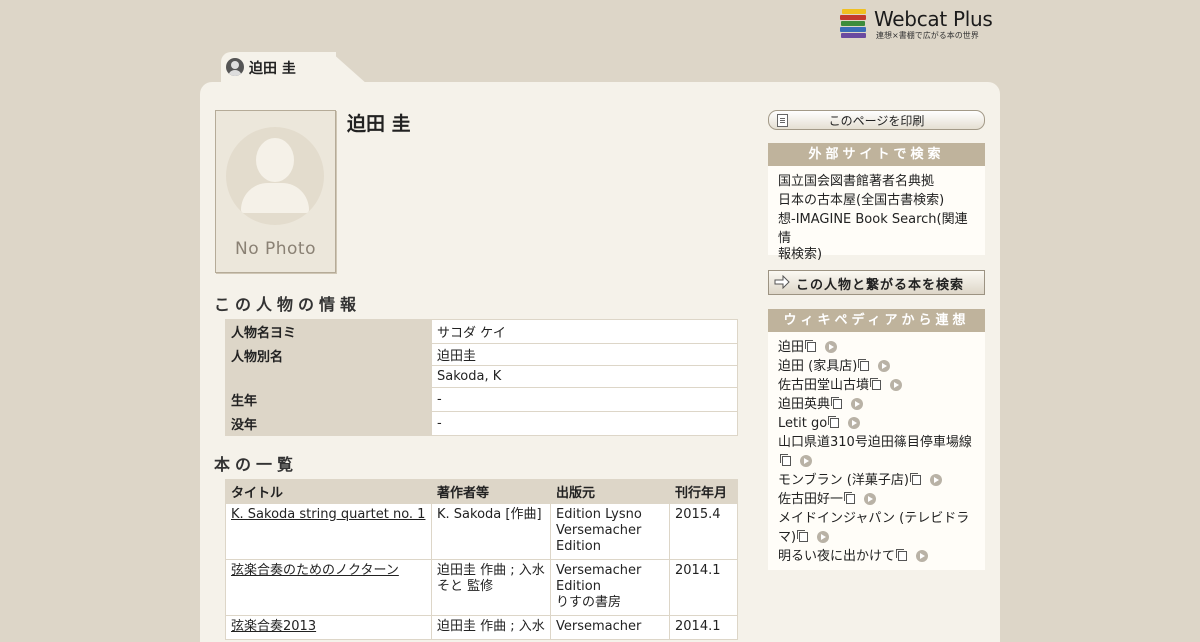 Image resolution: width=1200 pixels, height=642 pixels. I want to click on external-link-imagine: 想-IMAGINE Book Search(関連情 報検索), so click(876, 237).